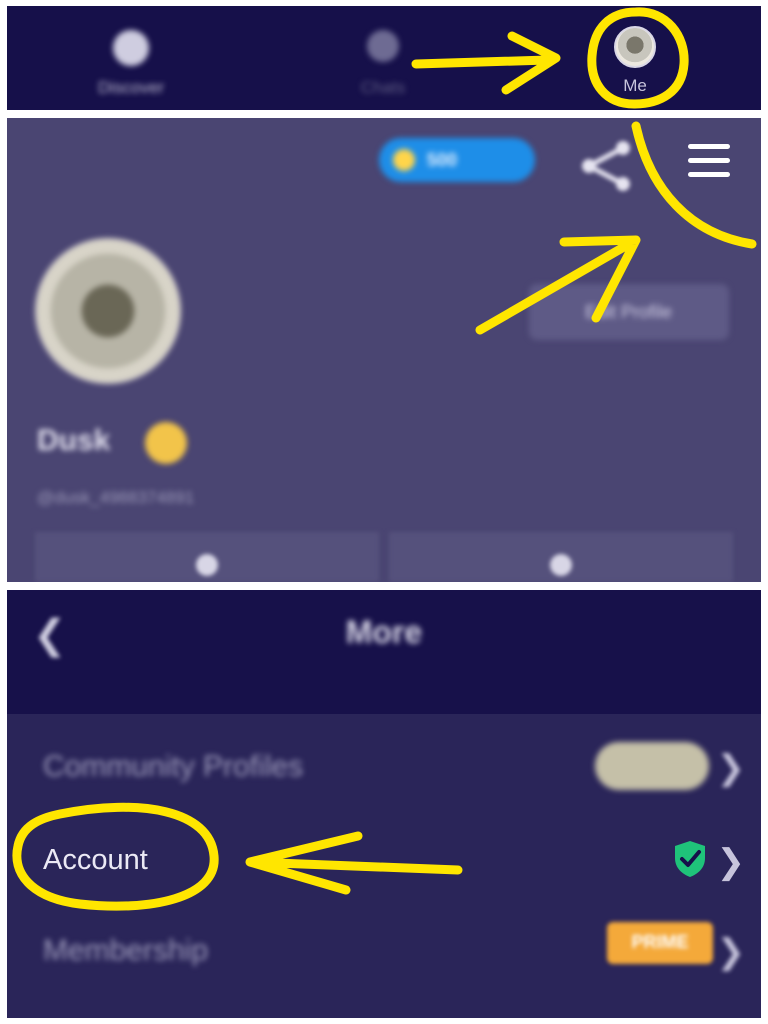  Describe the element at coordinates (607, 166) in the screenshot. I see `share-icon` at that location.